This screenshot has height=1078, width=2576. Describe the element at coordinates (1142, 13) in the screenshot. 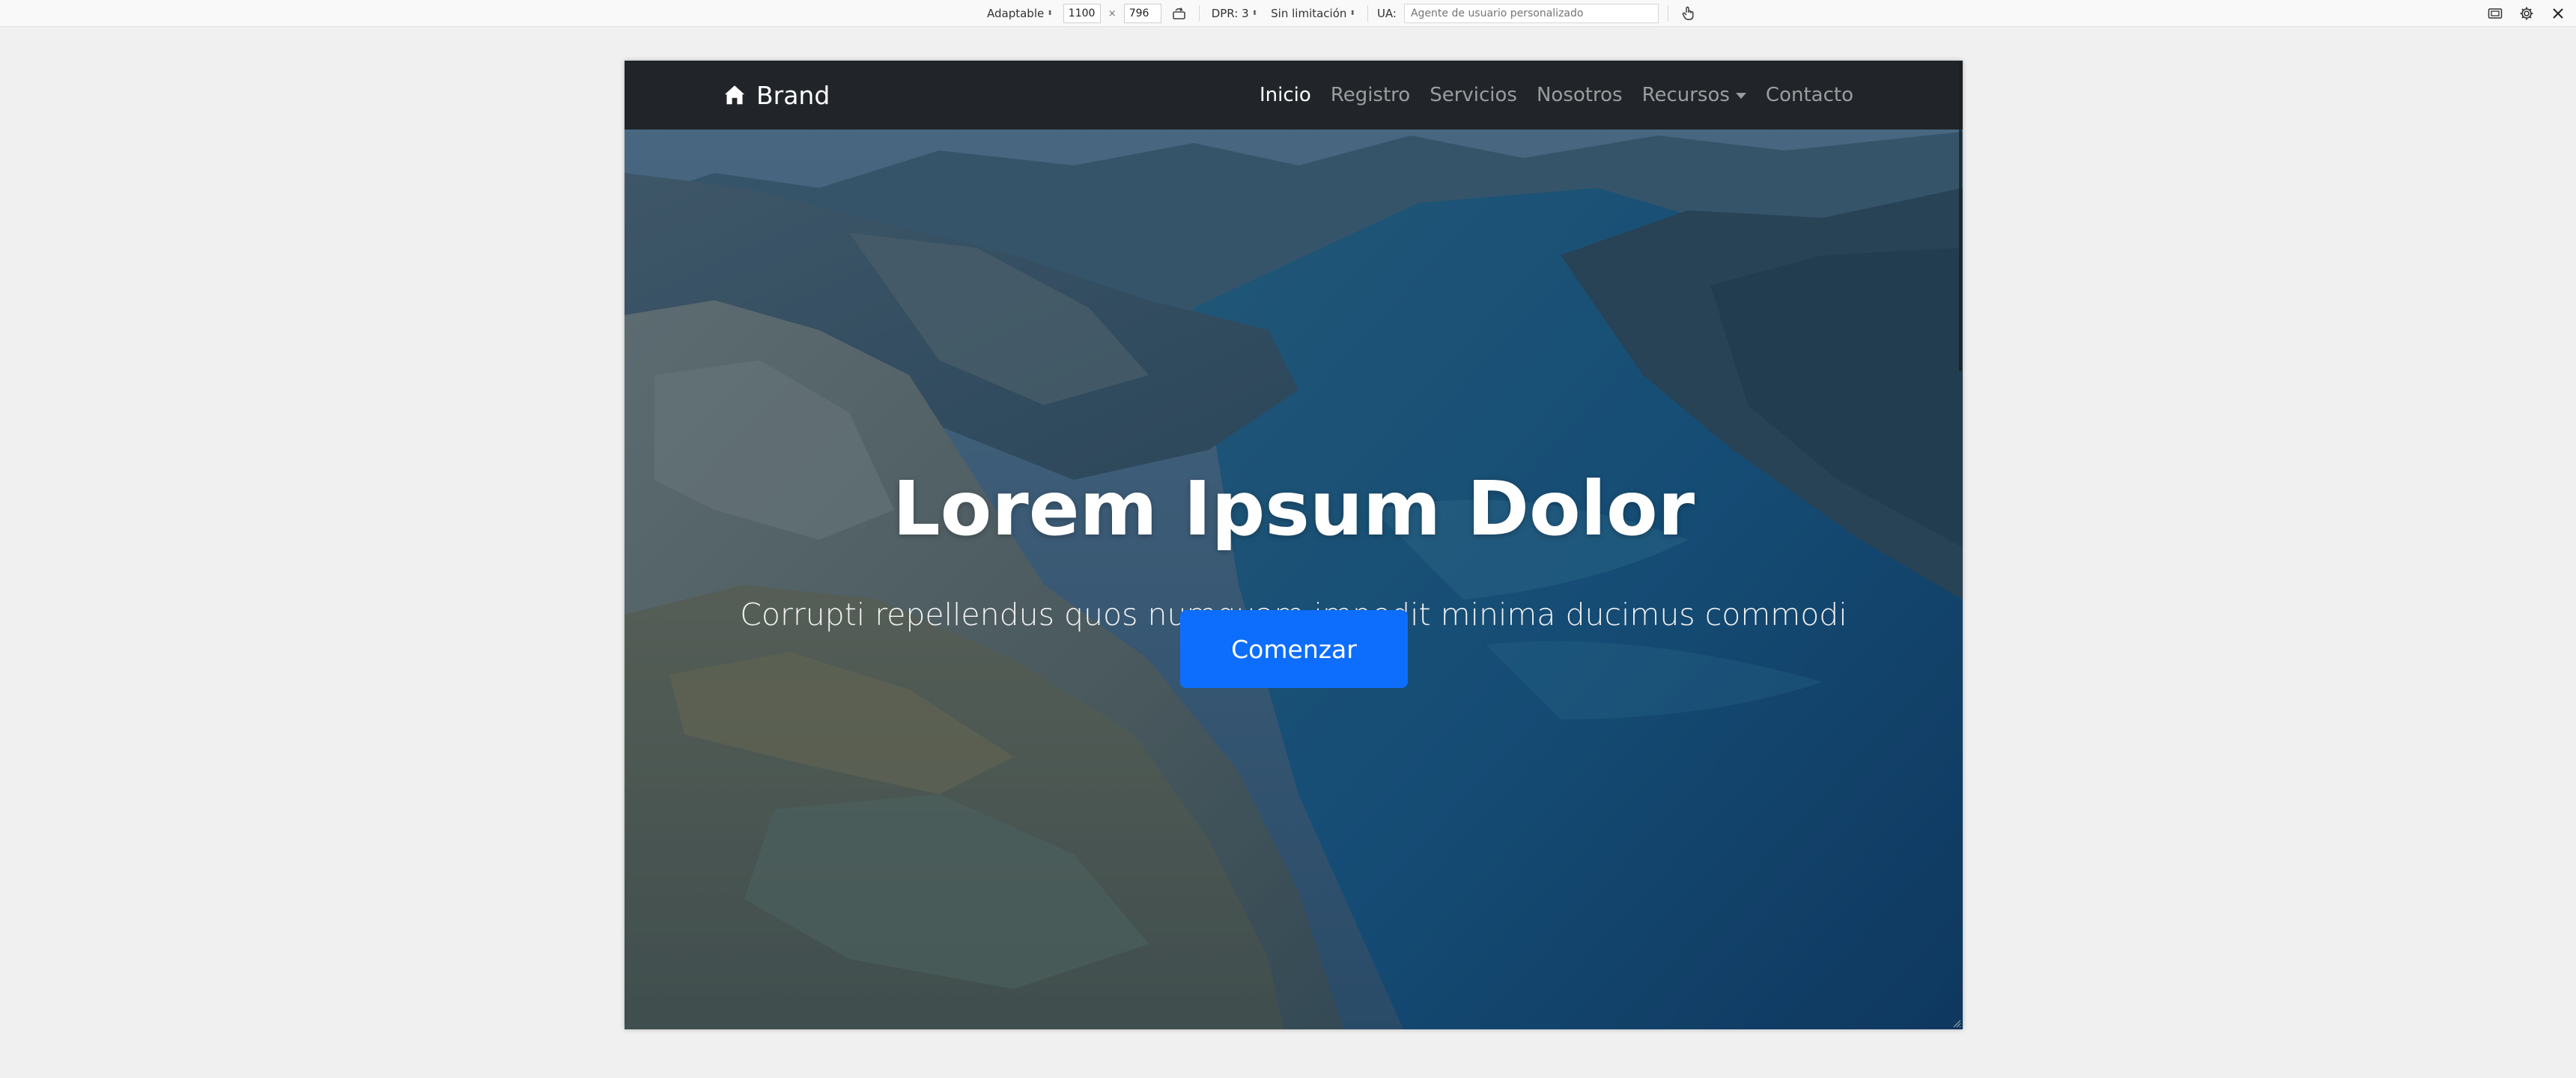

I see `height-input` at that location.